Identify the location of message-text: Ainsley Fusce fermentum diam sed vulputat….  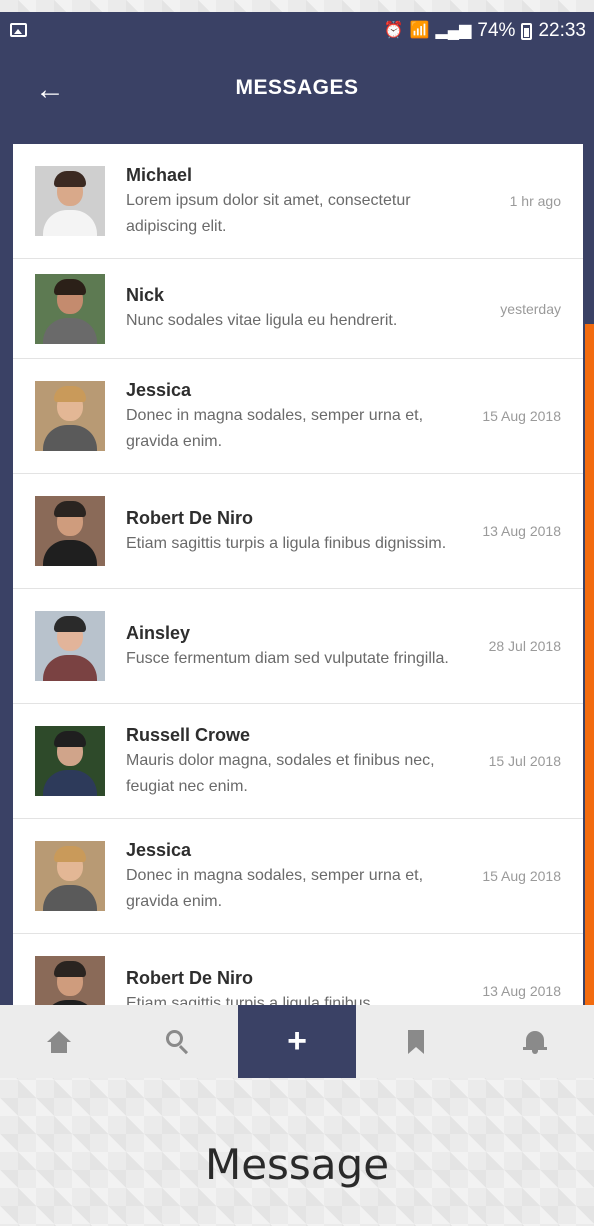
(298, 646).